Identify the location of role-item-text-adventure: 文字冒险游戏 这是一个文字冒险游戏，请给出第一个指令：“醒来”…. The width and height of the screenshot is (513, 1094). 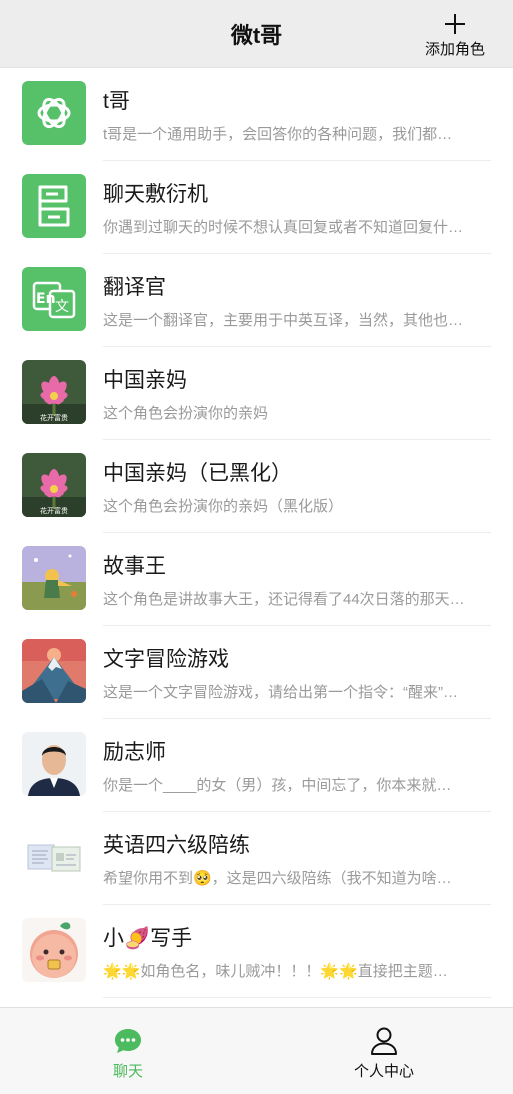
(256, 672).